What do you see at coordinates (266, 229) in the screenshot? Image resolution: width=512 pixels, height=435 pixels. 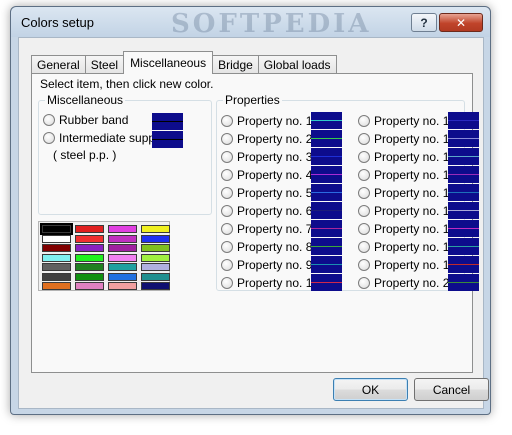 I see `radio-property-7: Property no. 7` at bounding box center [266, 229].